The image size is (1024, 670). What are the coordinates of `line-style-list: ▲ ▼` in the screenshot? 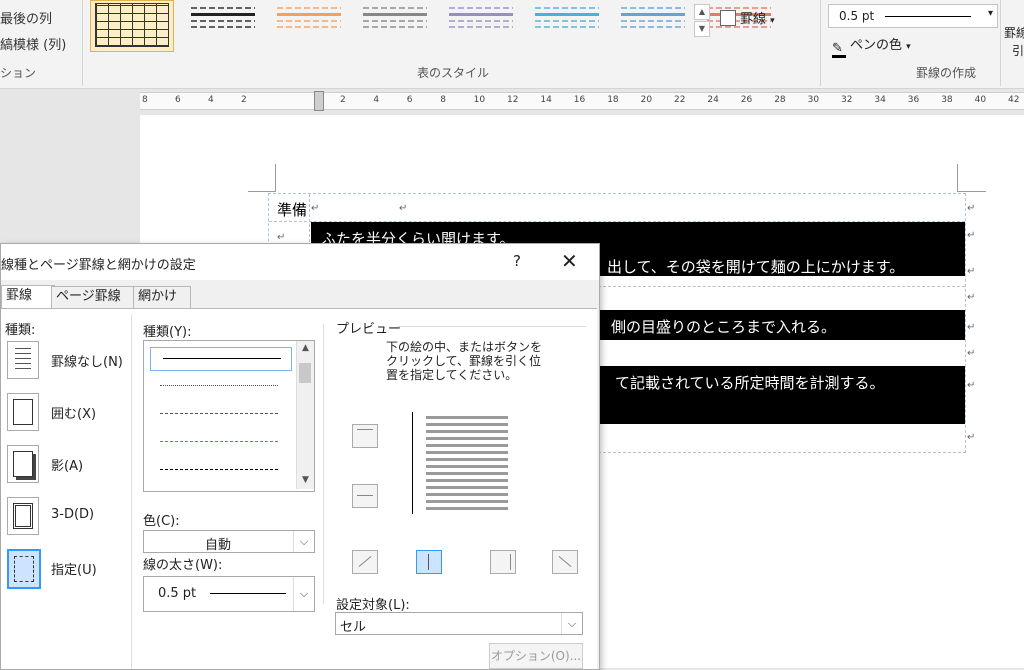 It's located at (229, 416).